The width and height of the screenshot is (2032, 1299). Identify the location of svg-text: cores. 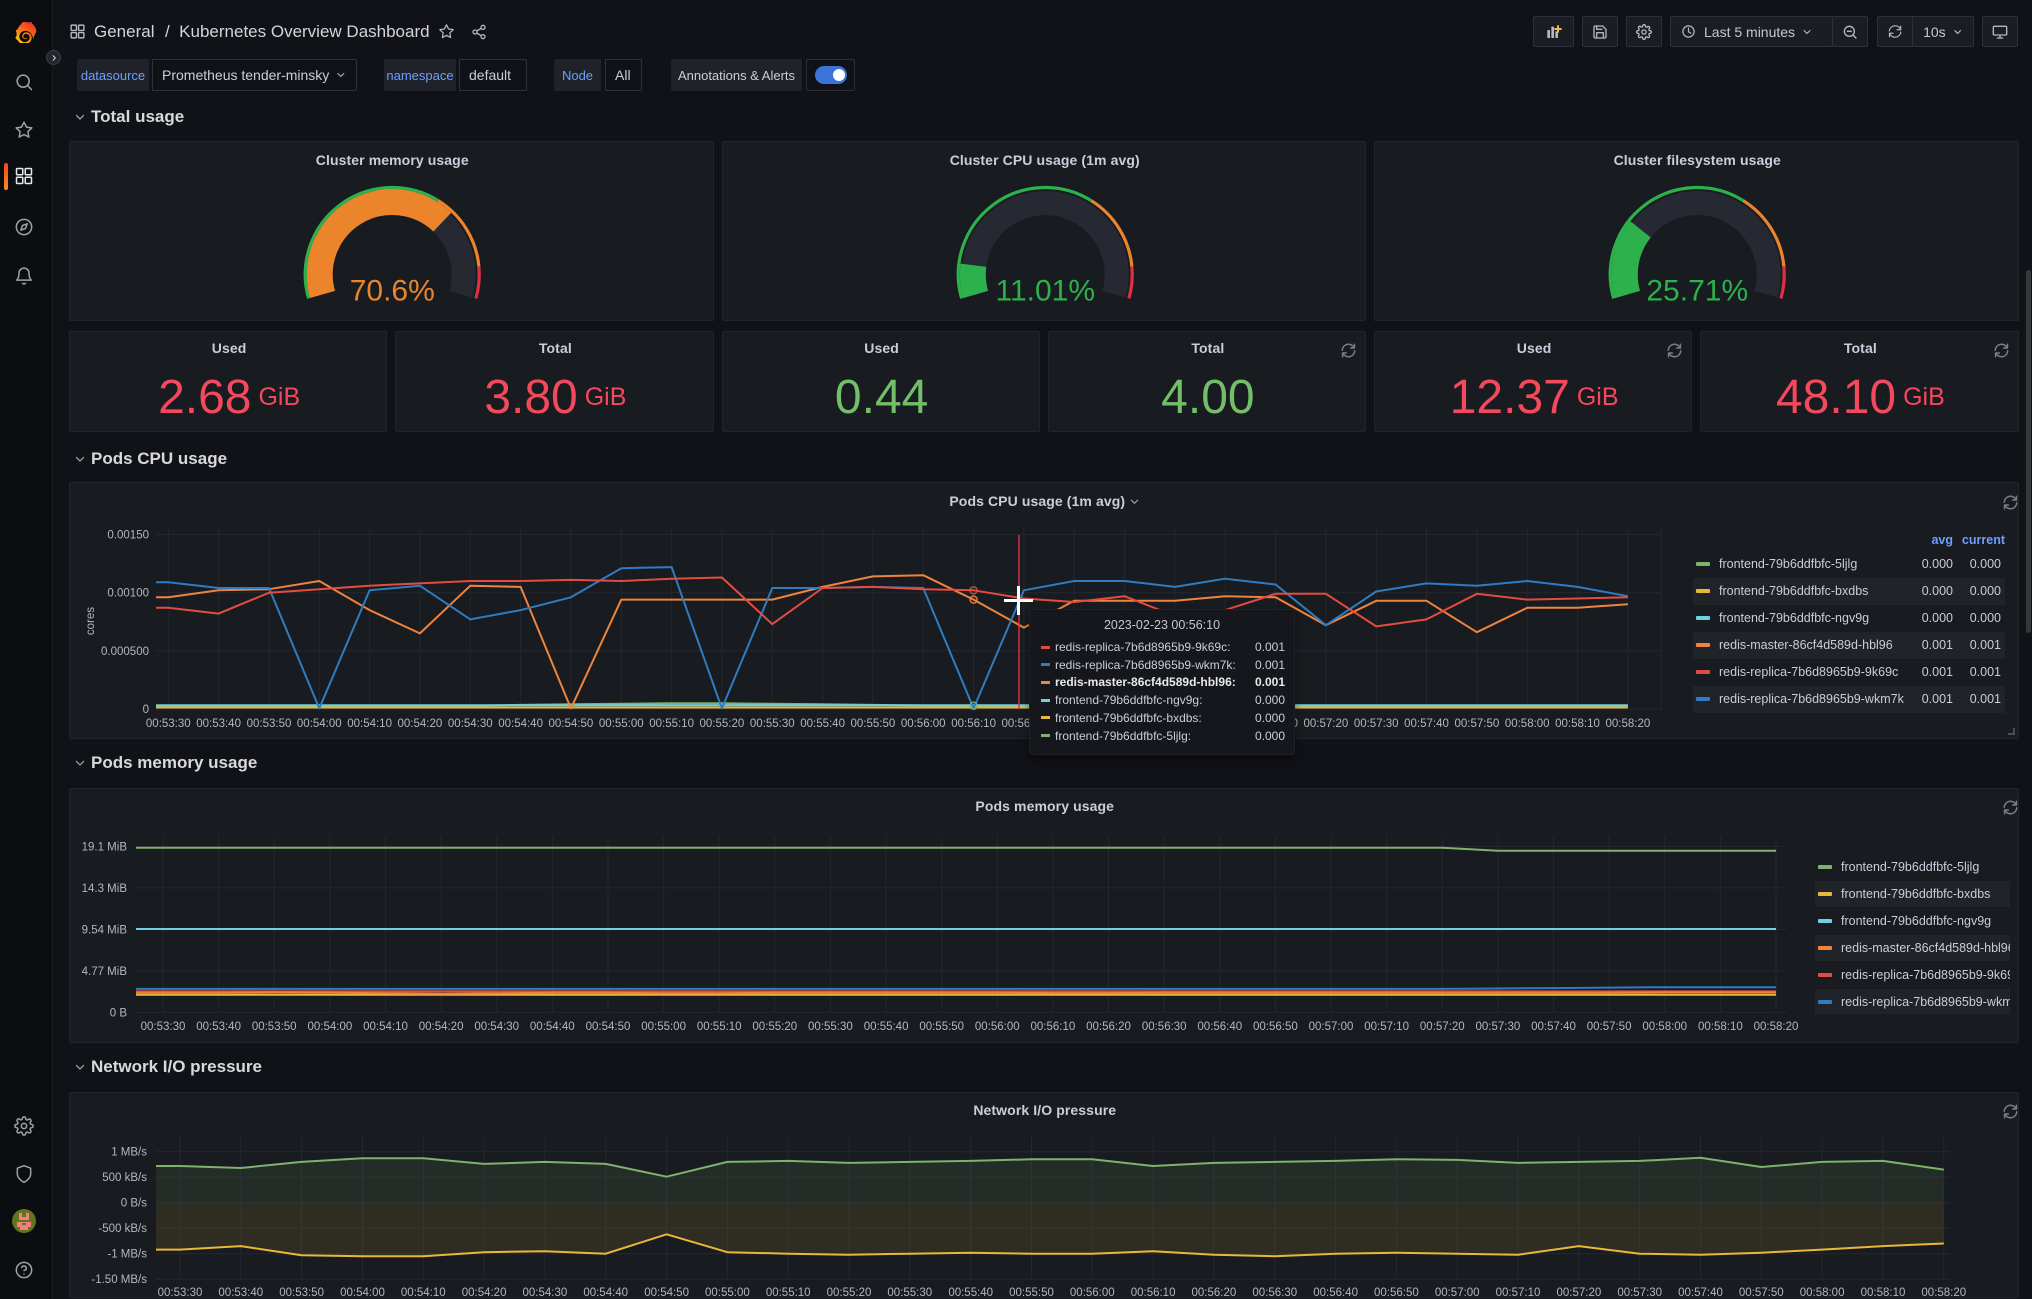
(91, 621).